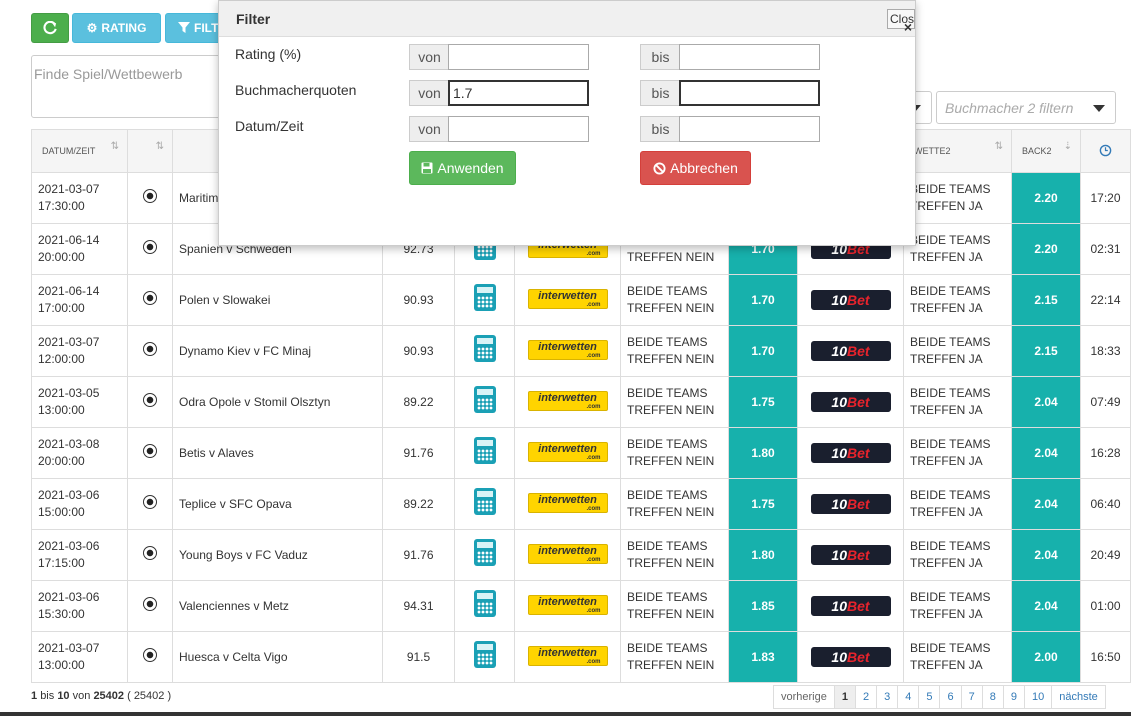  I want to click on cell-rating: 90.93, so click(418, 300).